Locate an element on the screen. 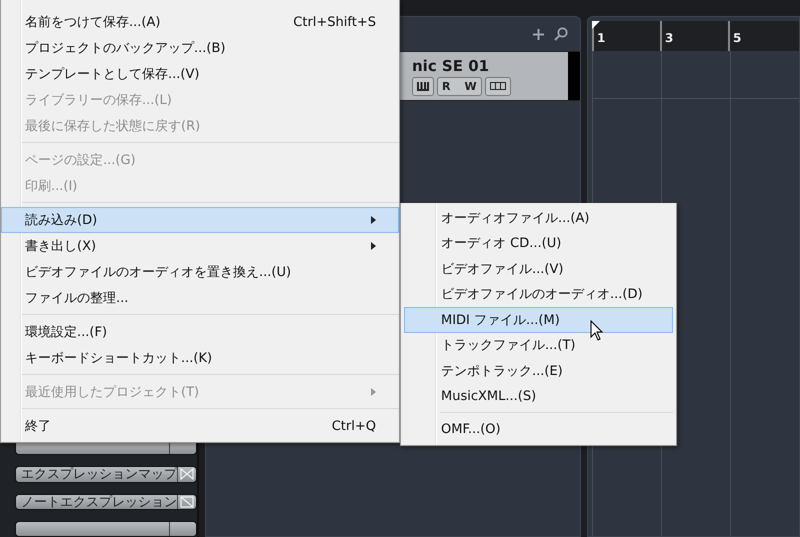 The image size is (800, 537). menu-item: 名前をつけて保存...(A) Ctrl+Shift+S is located at coordinates (200, 22).